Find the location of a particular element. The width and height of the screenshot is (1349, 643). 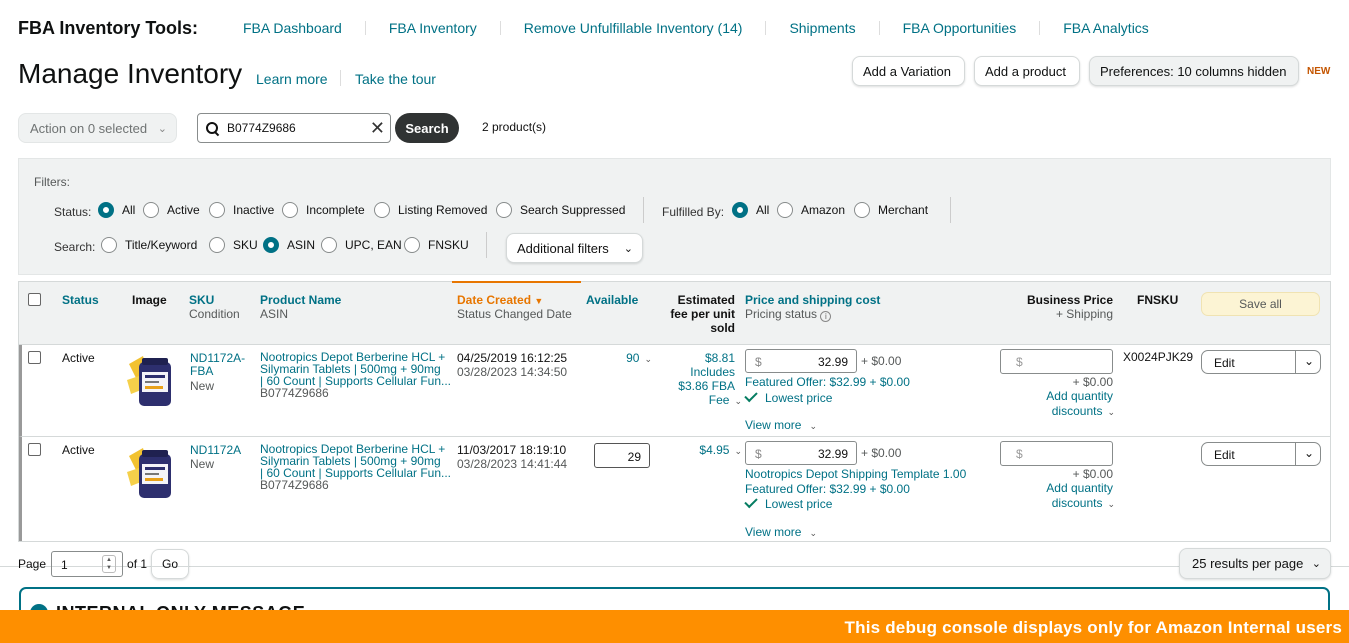

fulfilled-merchant-radio: Merchant is located at coordinates (891, 210).